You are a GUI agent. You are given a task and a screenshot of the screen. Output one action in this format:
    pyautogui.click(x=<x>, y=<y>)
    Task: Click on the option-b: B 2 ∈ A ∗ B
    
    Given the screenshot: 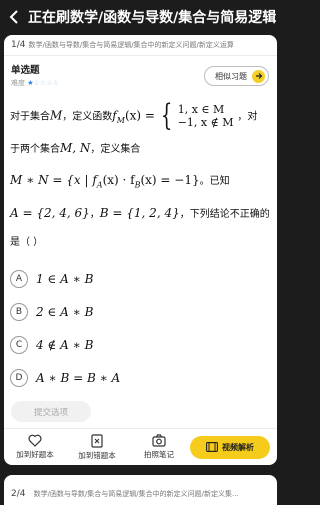 What is the action you would take?
    pyautogui.click(x=51, y=312)
    